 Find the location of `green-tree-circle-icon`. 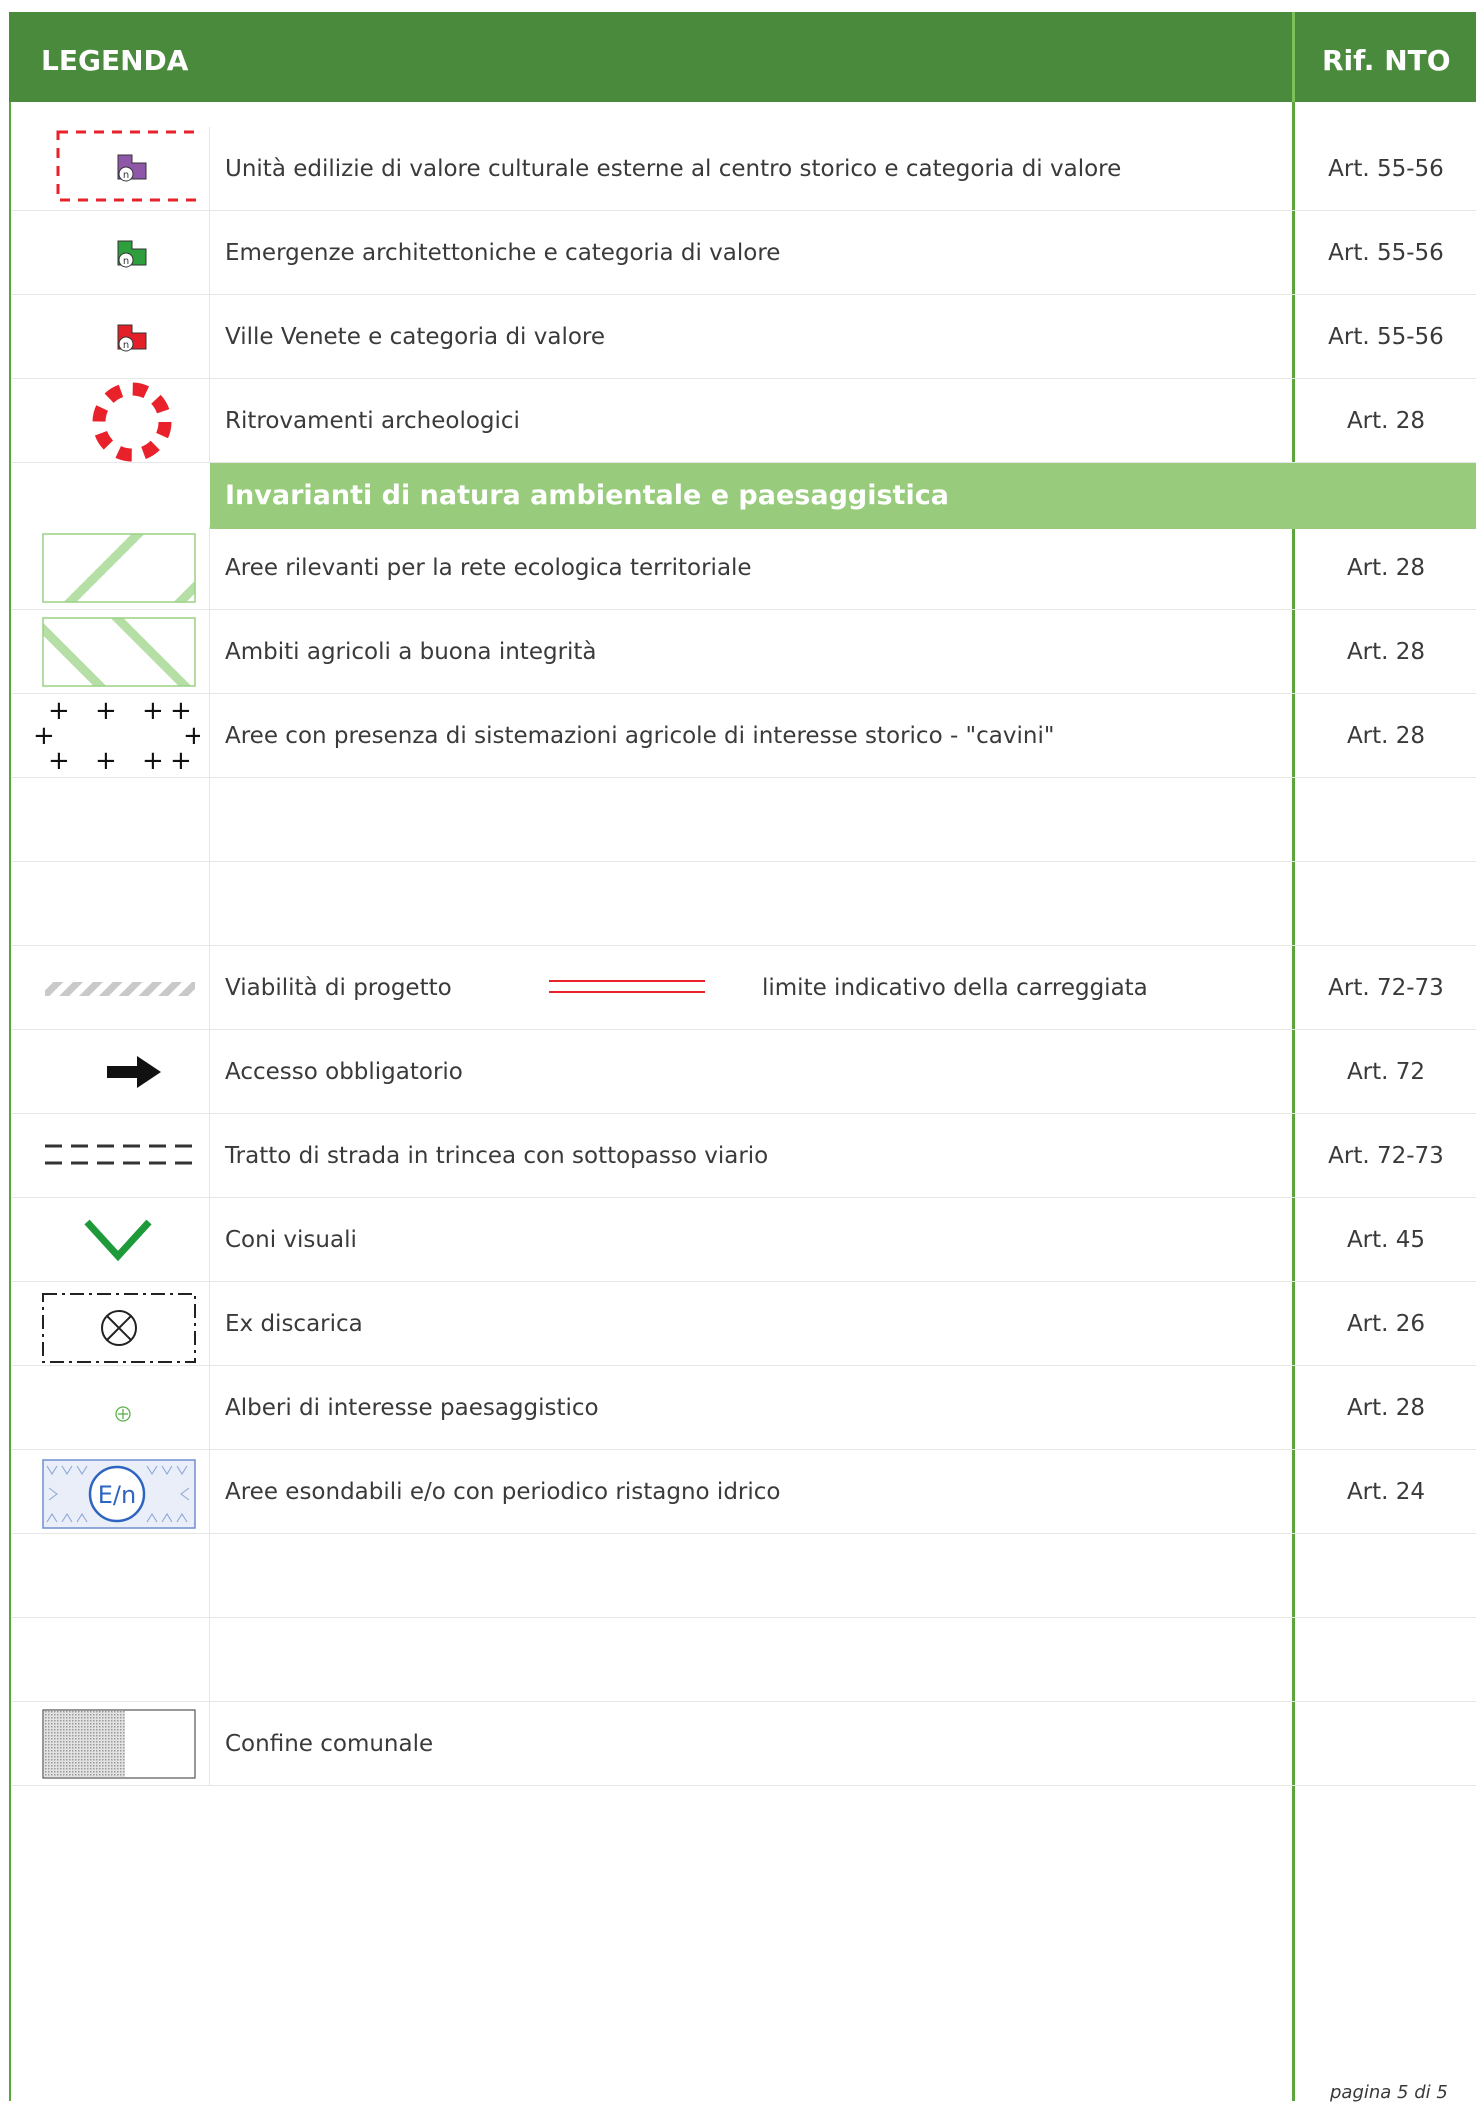

green-tree-circle-icon is located at coordinates (115, 1408).